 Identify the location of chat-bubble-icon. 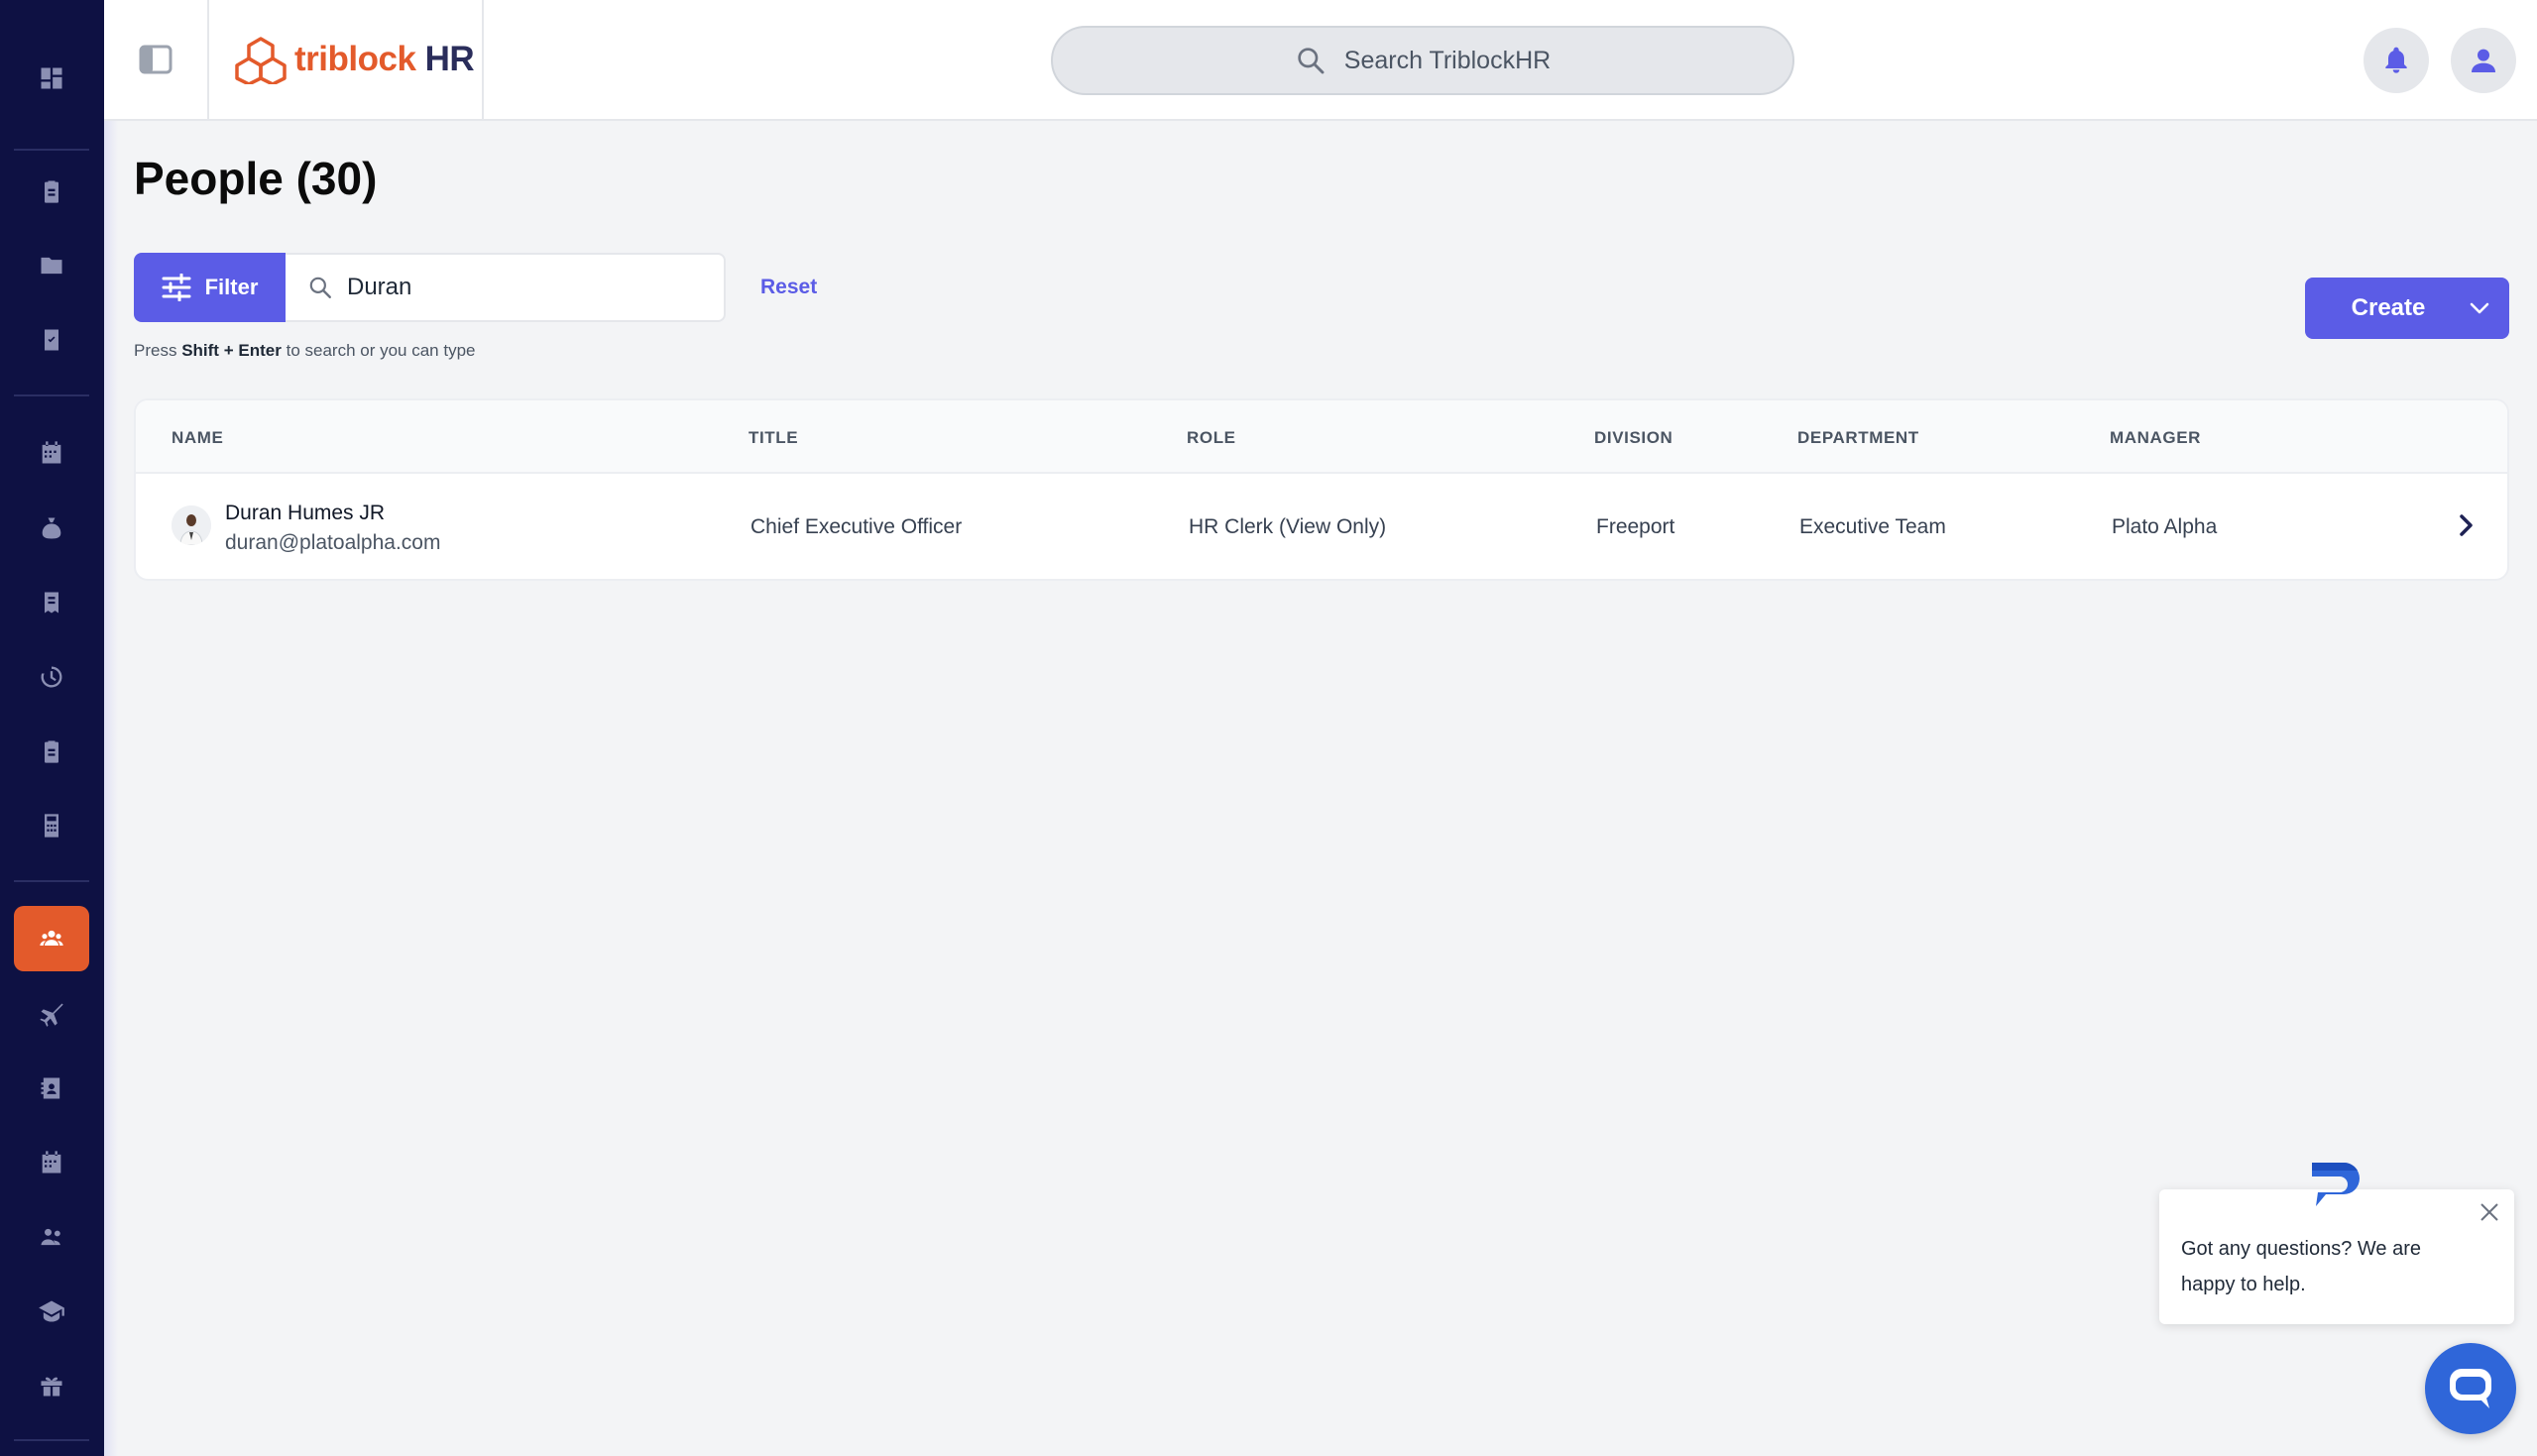
(2470, 1388).